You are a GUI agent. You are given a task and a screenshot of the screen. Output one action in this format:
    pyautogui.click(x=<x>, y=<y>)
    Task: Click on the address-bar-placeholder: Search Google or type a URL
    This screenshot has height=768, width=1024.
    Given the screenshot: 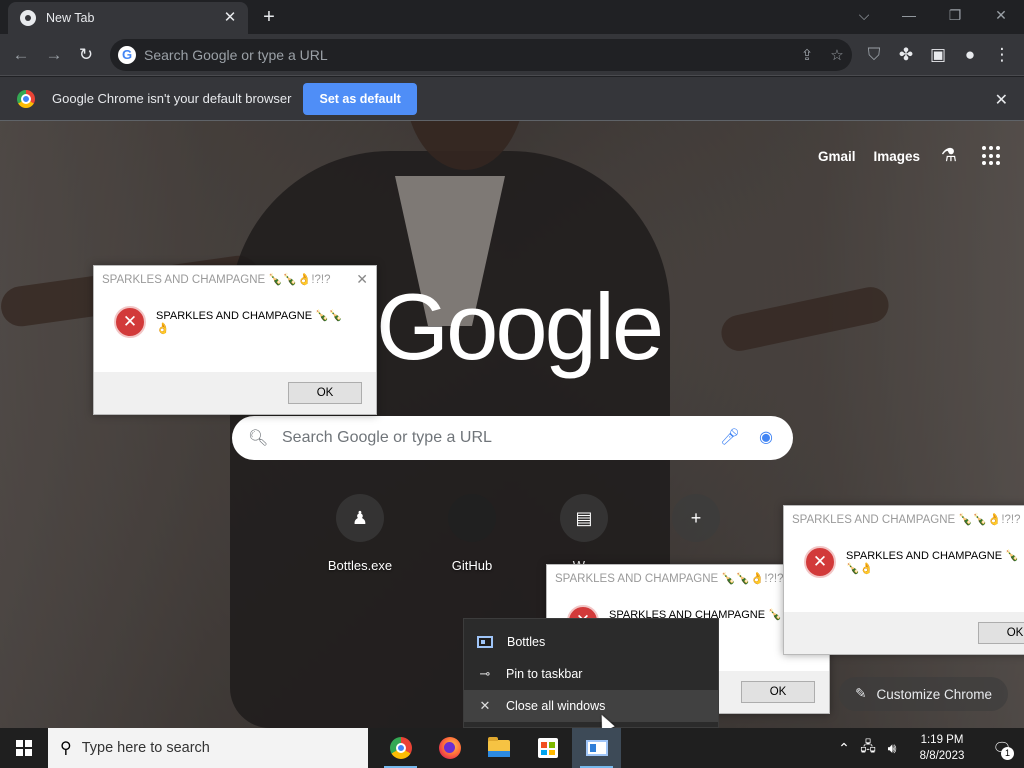 What is the action you would take?
    pyautogui.click(x=236, y=55)
    